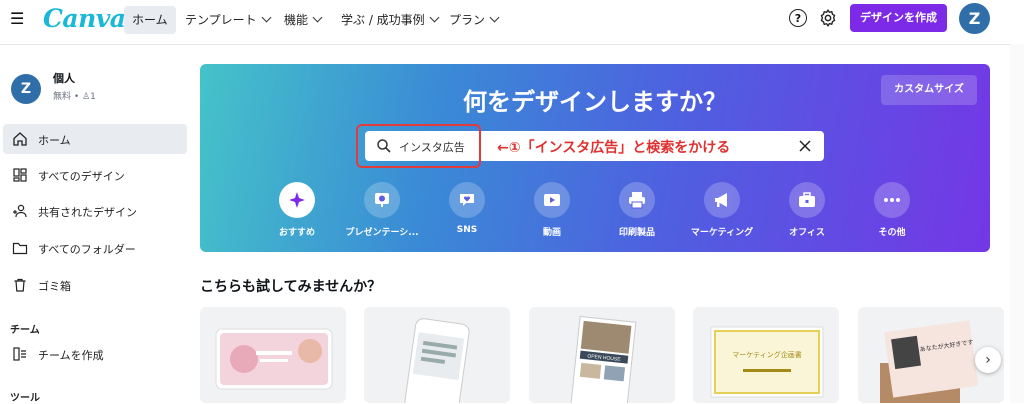 Image resolution: width=1024 pixels, height=404 pixels. What do you see at coordinates (95, 248) in the screenshot?
I see `sidebar-item-folders: すべてのフォルダー` at bounding box center [95, 248].